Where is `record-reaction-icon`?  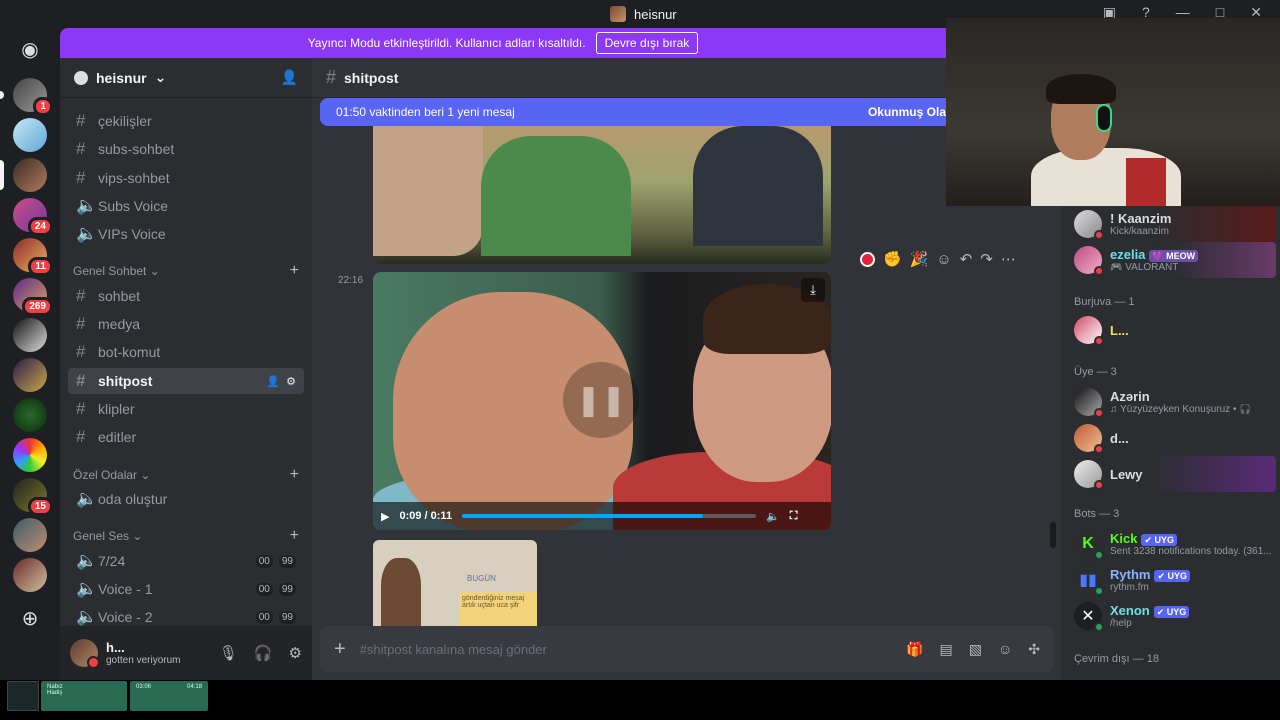 record-reaction-icon is located at coordinates (867, 259).